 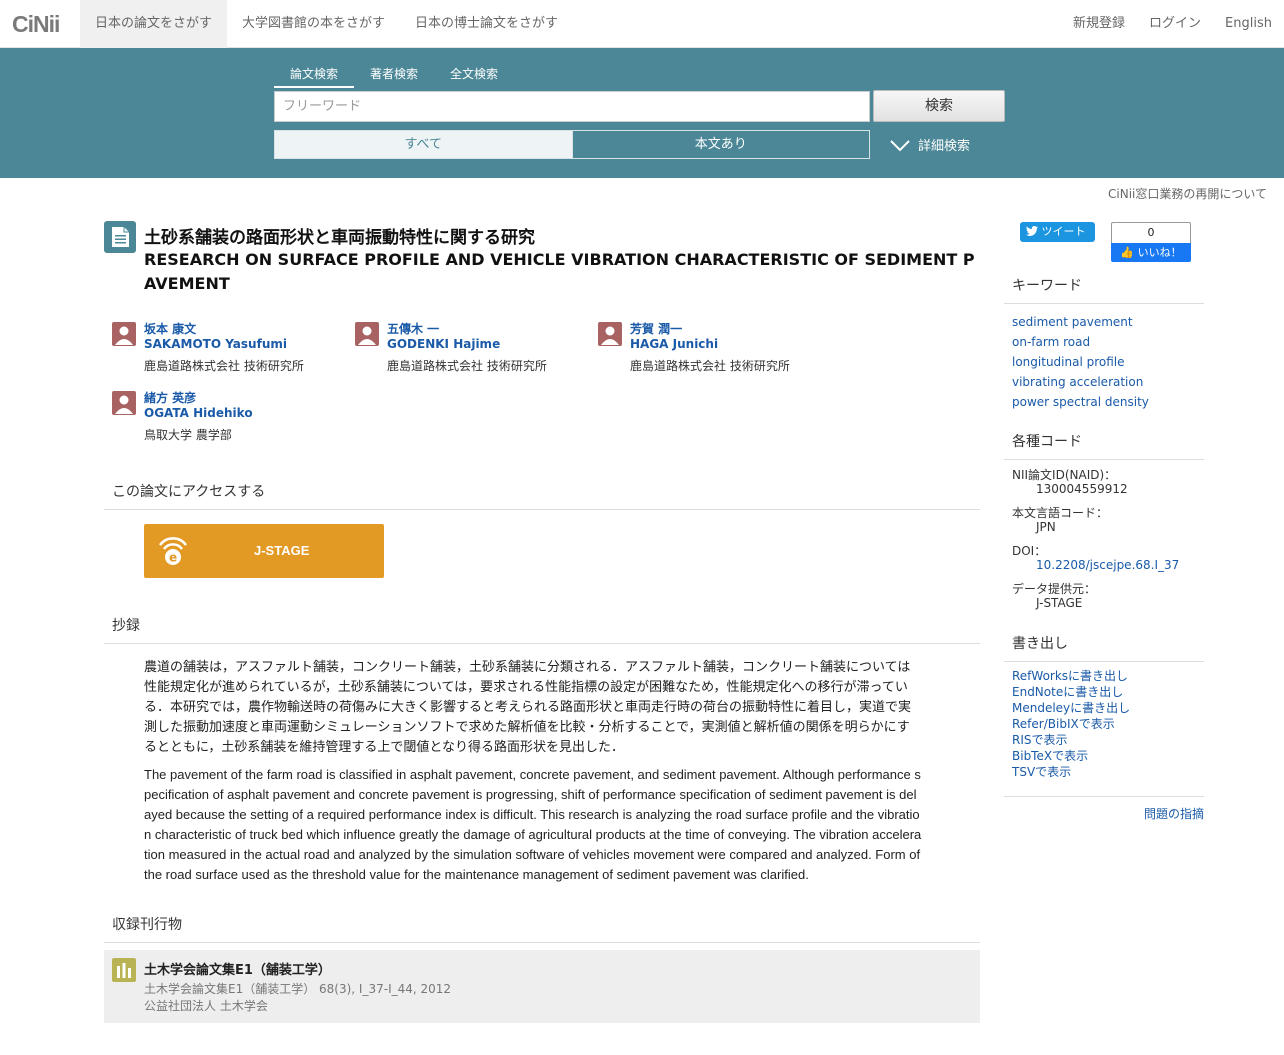 I want to click on nav-papers: 日本の論文をさがす, so click(x=154, y=24).